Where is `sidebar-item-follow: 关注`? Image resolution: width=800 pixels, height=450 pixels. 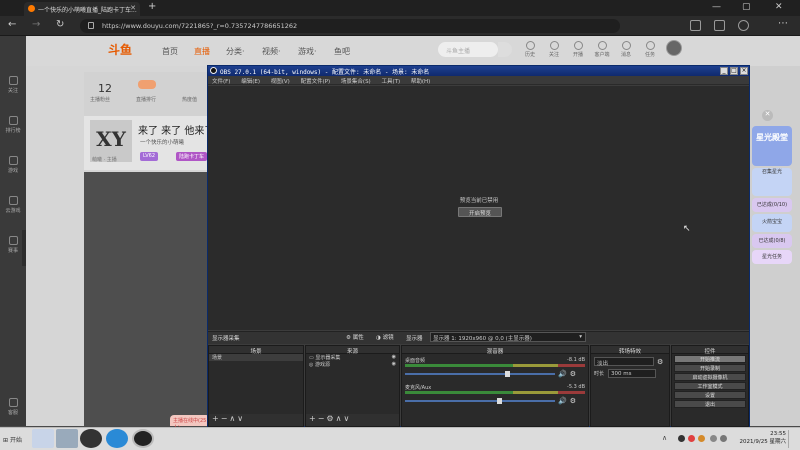
sidebar-item-follow: 关注 is located at coordinates (13, 85).